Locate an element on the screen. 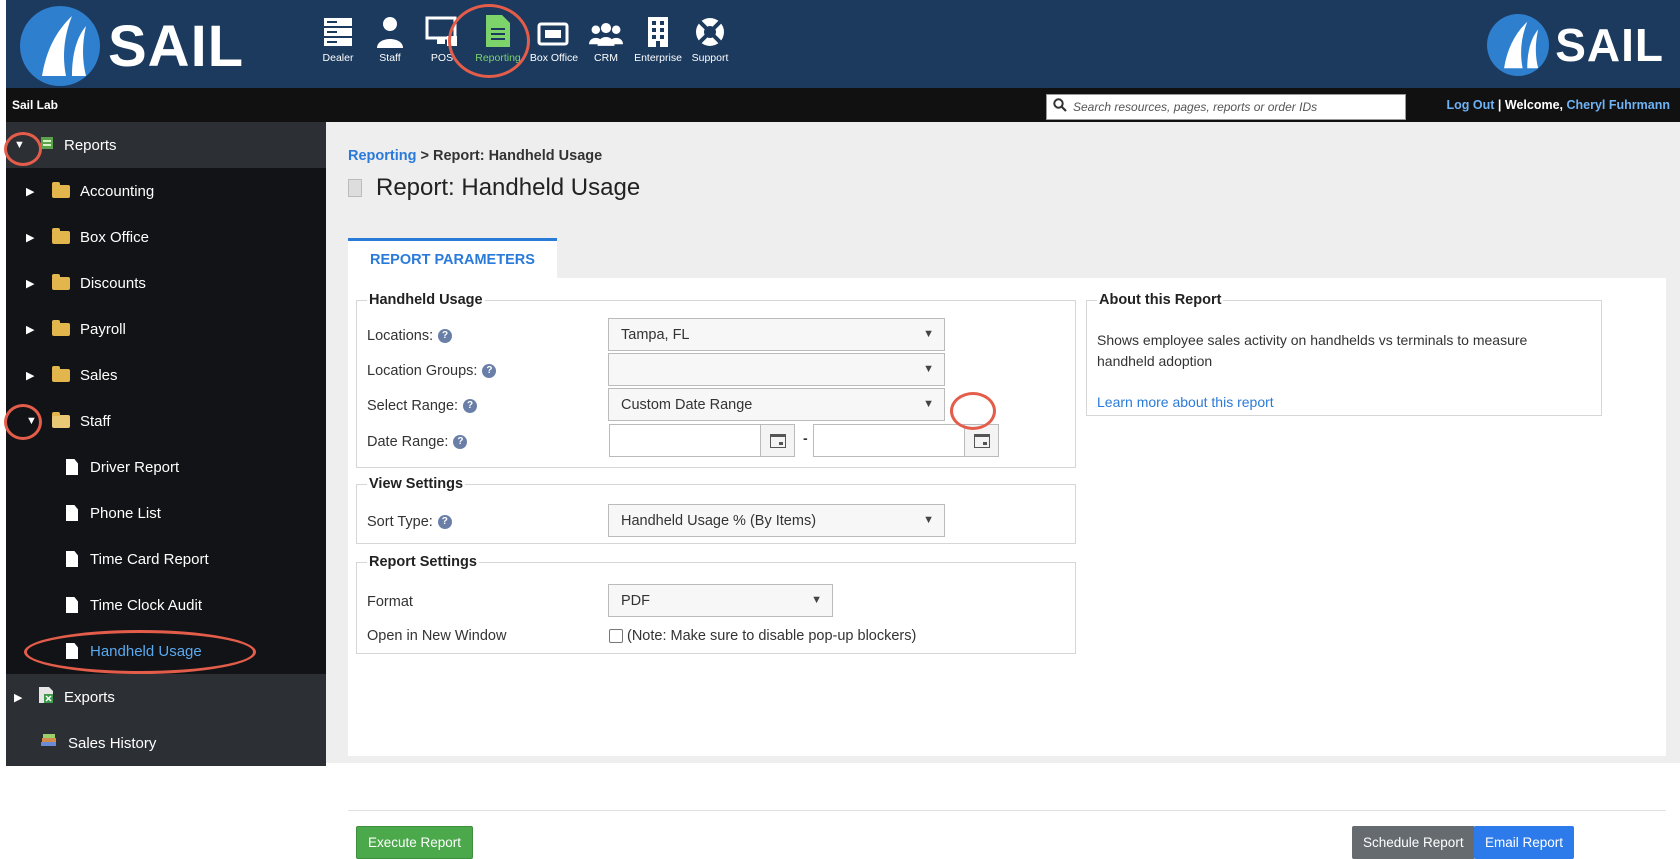 Image resolution: width=1680 pixels, height=859 pixels. sidebar-item-discounts: ▶ Discounts is located at coordinates (166, 283).